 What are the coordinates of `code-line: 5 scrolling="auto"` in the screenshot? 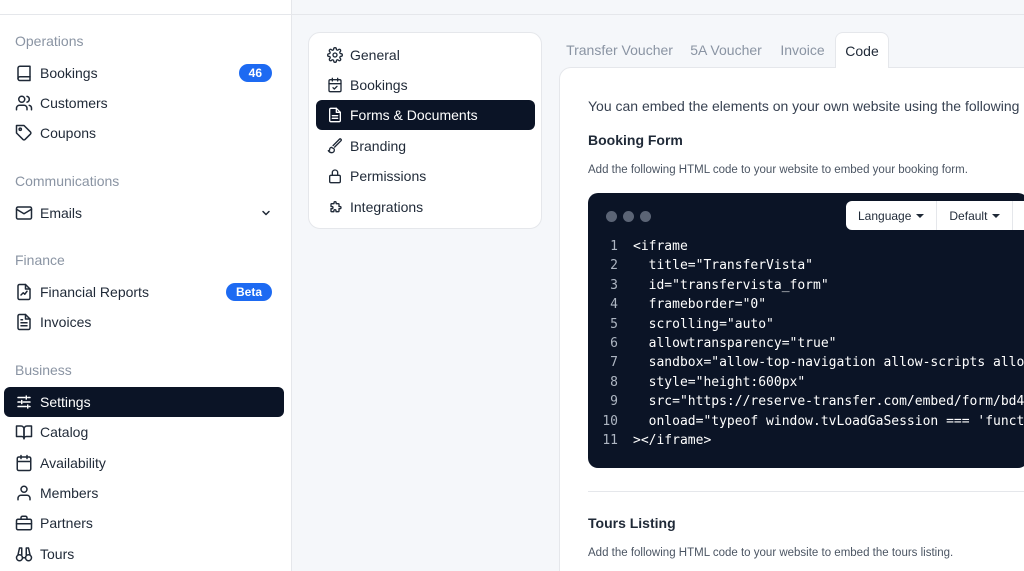 It's located at (806, 324).